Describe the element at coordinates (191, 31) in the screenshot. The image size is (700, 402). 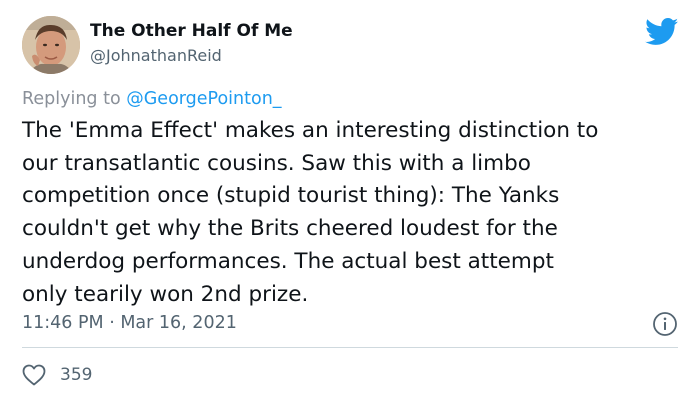
I see `author-display-name: The Other Half Of Me` at that location.